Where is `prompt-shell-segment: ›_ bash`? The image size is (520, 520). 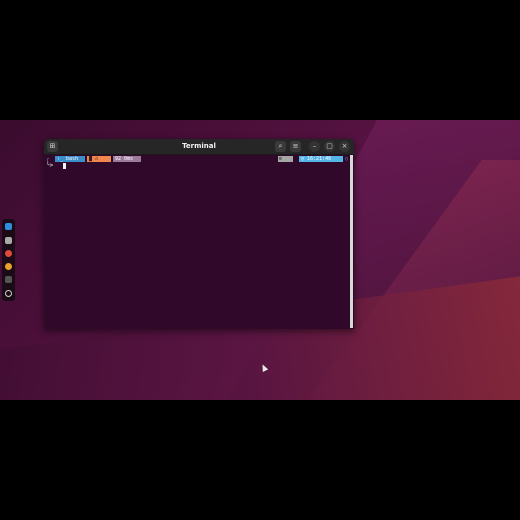
prompt-shell-segment: ›_ bash is located at coordinates (70, 159).